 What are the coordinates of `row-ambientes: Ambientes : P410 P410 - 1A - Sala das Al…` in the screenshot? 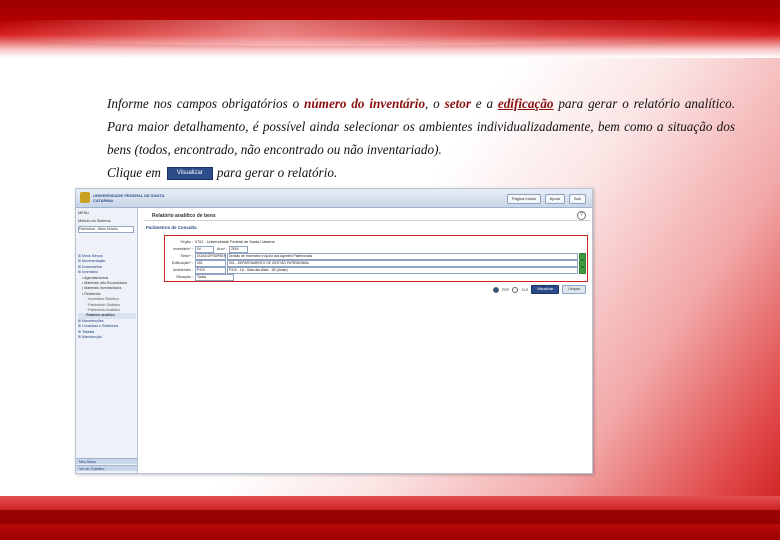 It's located at (376, 270).